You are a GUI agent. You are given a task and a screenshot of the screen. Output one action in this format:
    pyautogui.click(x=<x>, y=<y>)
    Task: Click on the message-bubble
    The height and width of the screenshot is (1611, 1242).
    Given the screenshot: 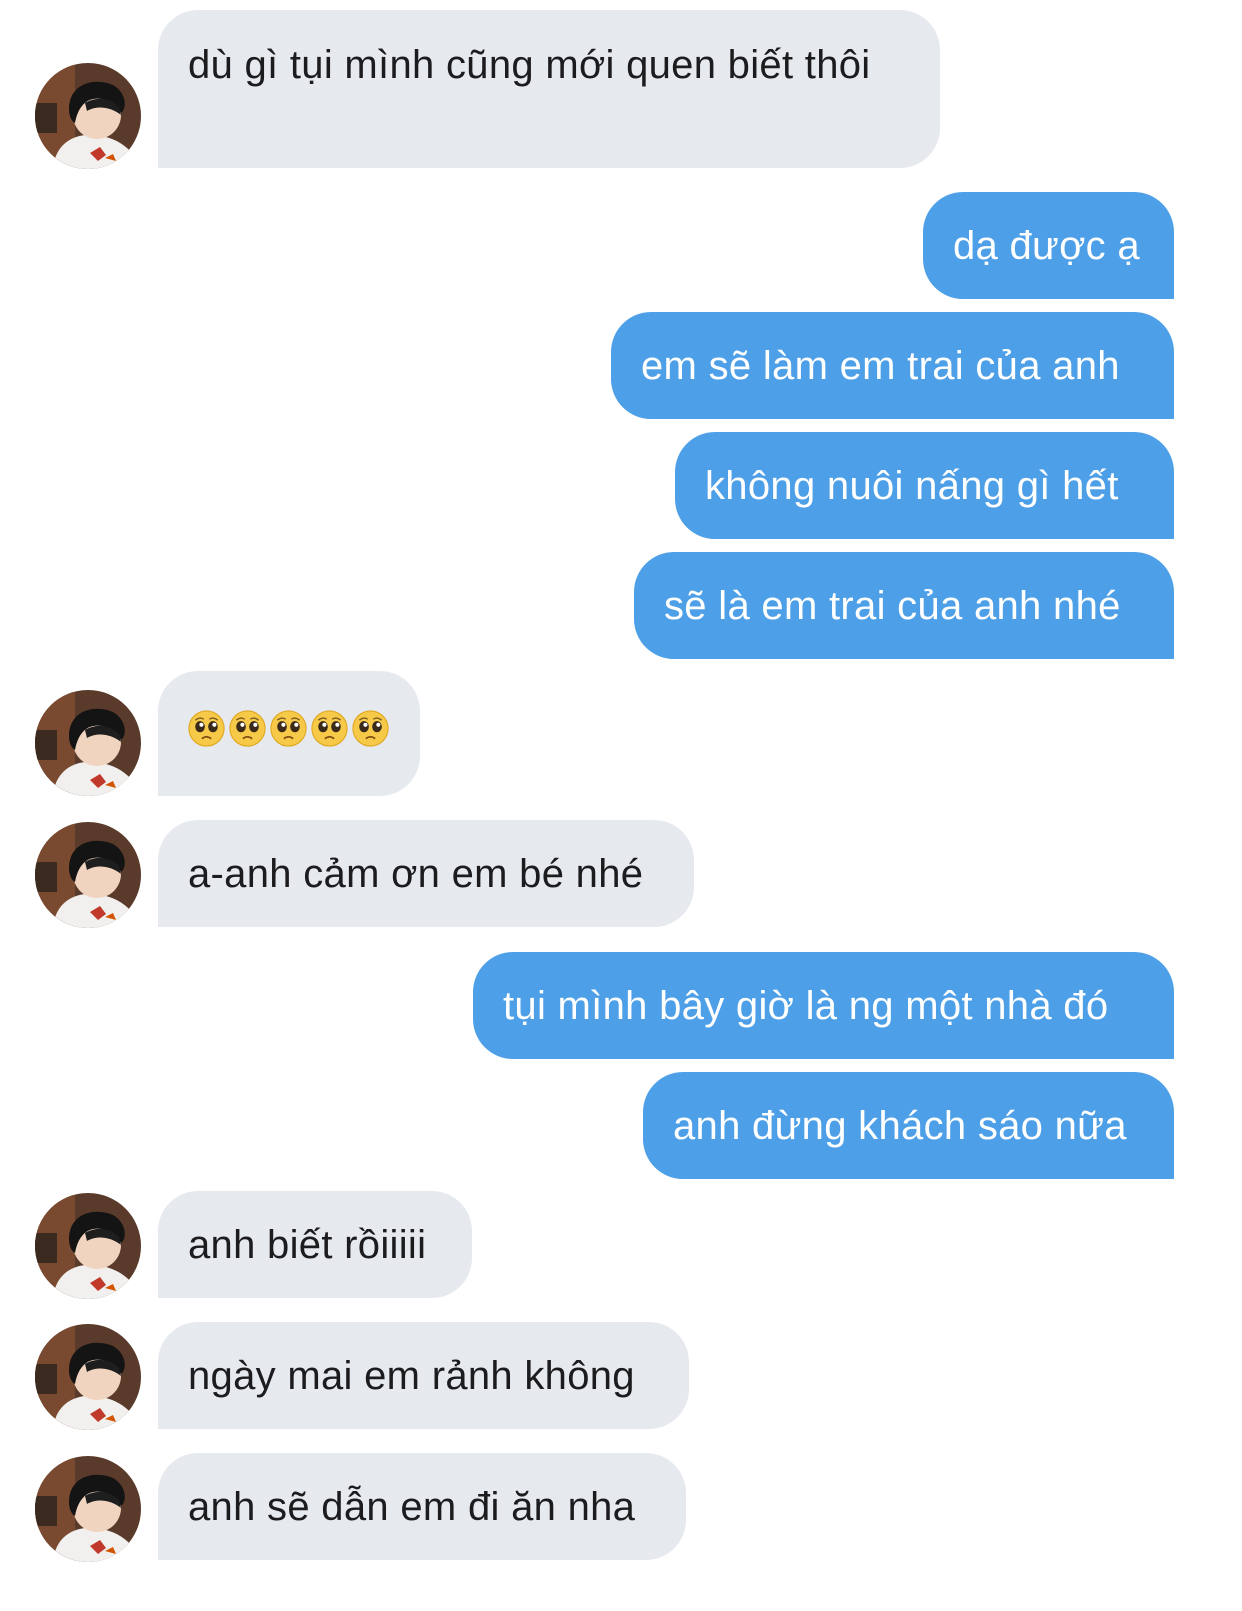 What is the action you would take?
    pyautogui.click(x=289, y=733)
    